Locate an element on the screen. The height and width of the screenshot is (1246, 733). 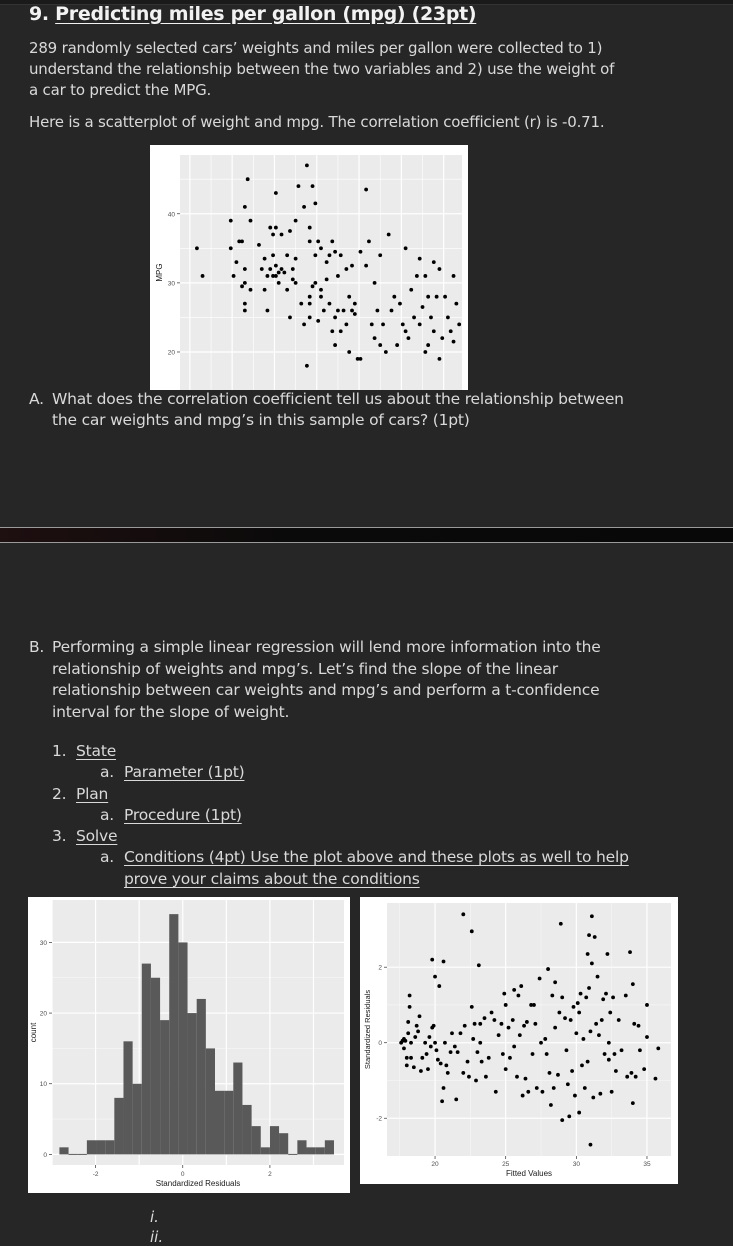
step-plan: 2. Plan is located at coordinates (340, 794).